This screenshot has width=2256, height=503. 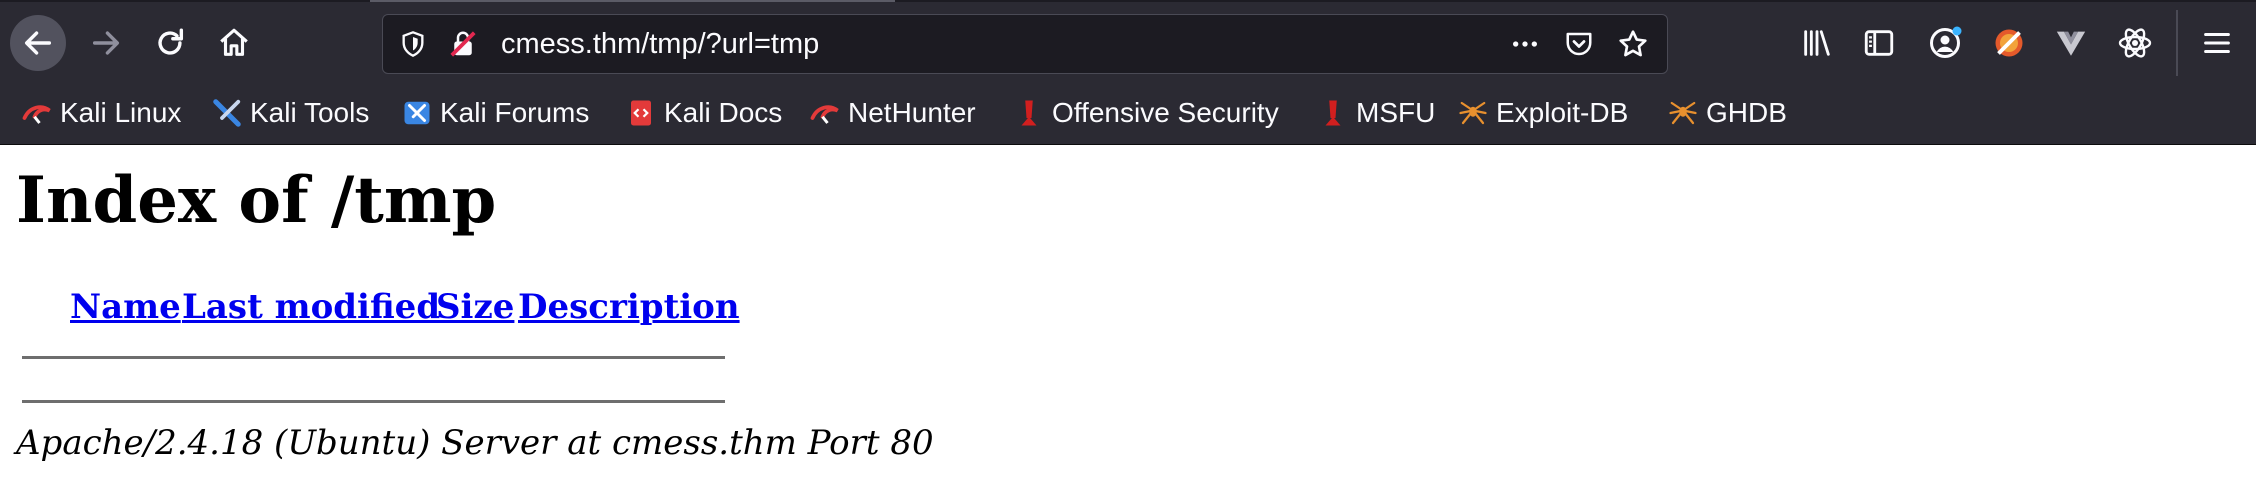 I want to click on url-text: cmess.thm/tmp/?url=tmp, so click(x=660, y=44).